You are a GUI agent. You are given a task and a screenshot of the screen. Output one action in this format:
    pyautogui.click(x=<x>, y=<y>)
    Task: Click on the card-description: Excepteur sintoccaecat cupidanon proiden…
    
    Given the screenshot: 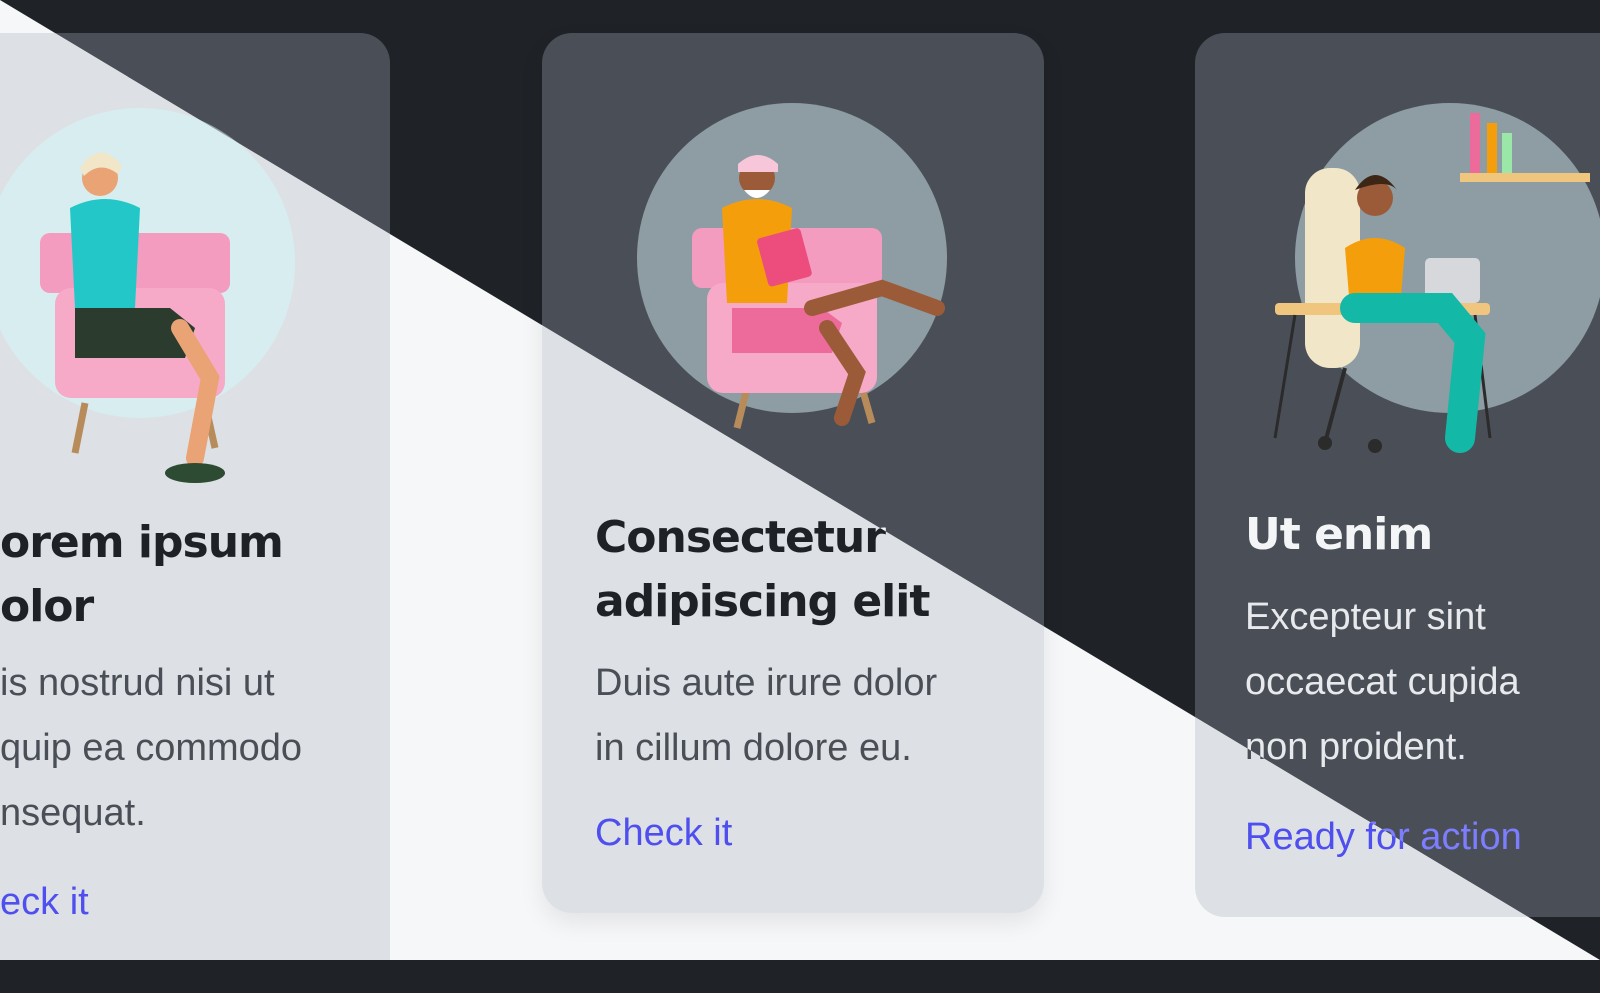 What is the action you would take?
    pyautogui.click(x=1382, y=682)
    